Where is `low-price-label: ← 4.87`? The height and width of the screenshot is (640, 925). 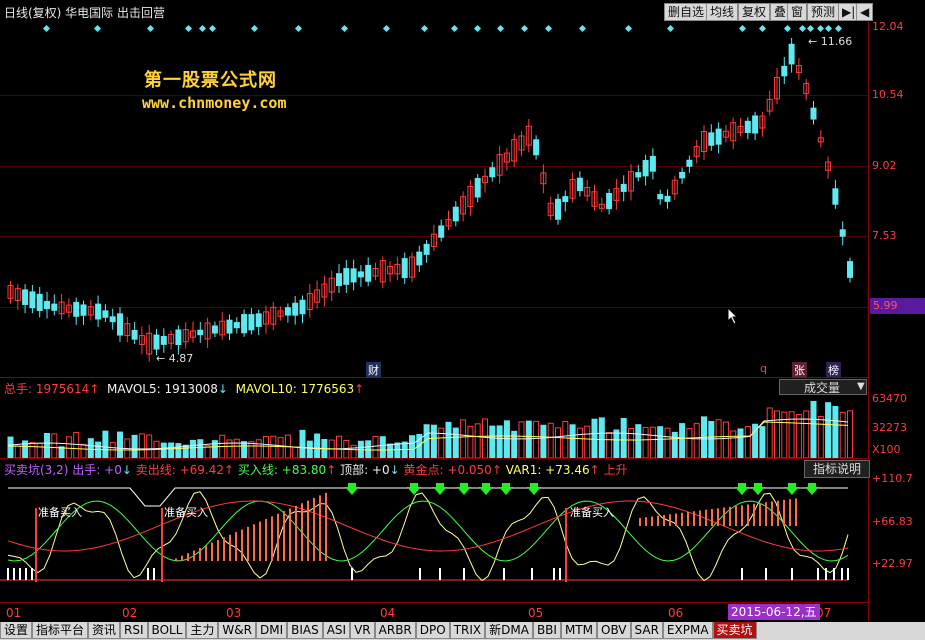 low-price-label: ← 4.87 is located at coordinates (175, 358).